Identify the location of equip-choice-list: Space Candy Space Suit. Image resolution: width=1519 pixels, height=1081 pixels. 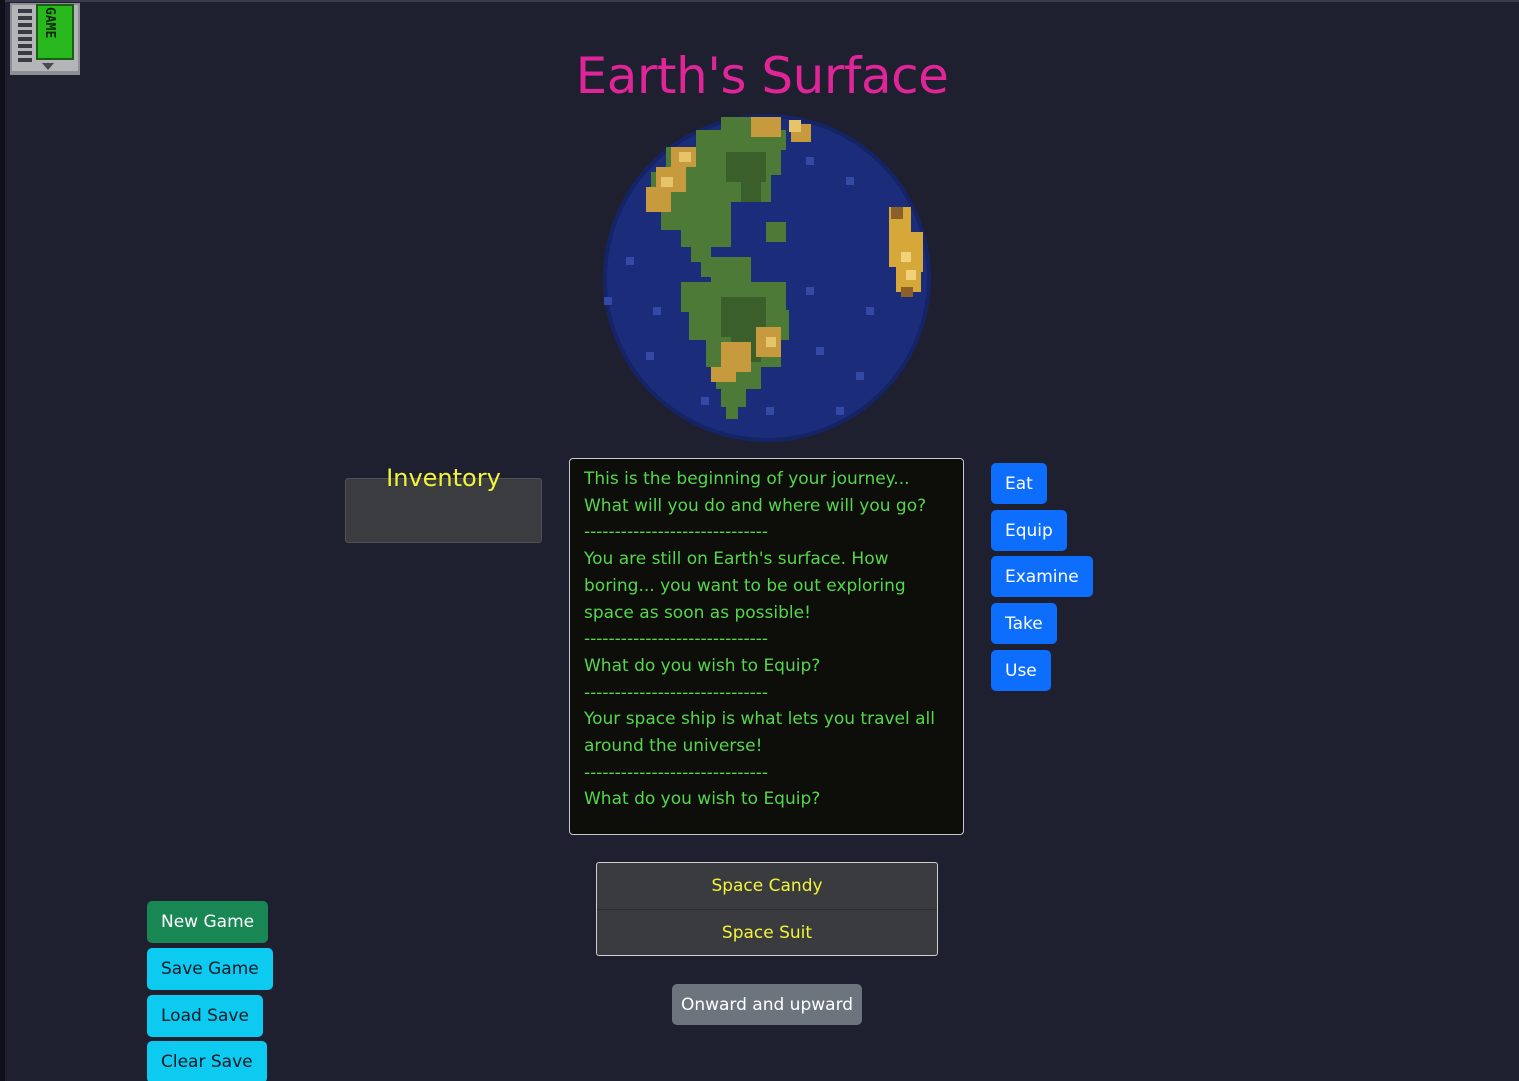
(767, 909).